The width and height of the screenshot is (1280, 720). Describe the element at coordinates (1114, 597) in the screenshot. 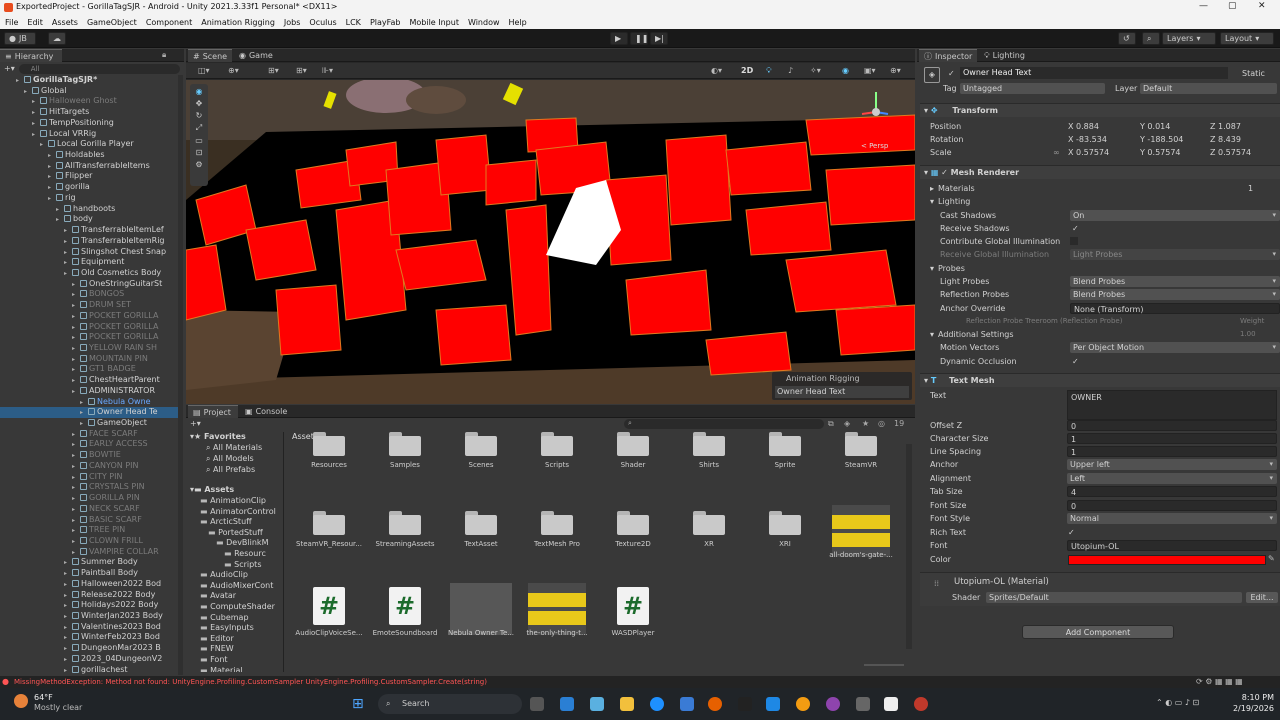

I see `shader-dropdown: Sprites/Default` at that location.